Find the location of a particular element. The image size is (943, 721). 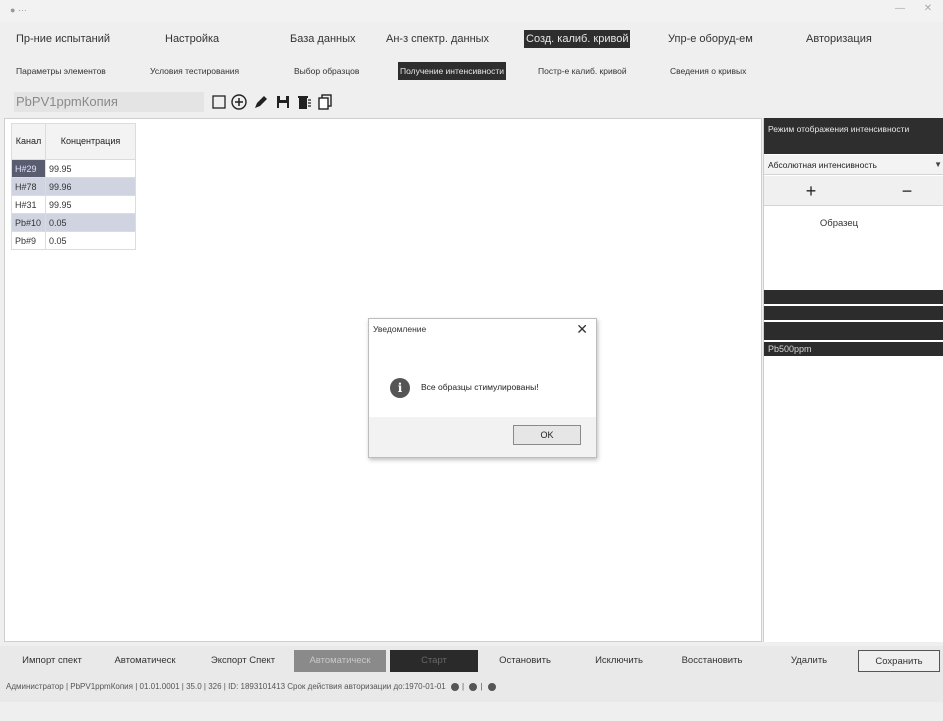

sample-row: Pb500ppm is located at coordinates (853, 349).